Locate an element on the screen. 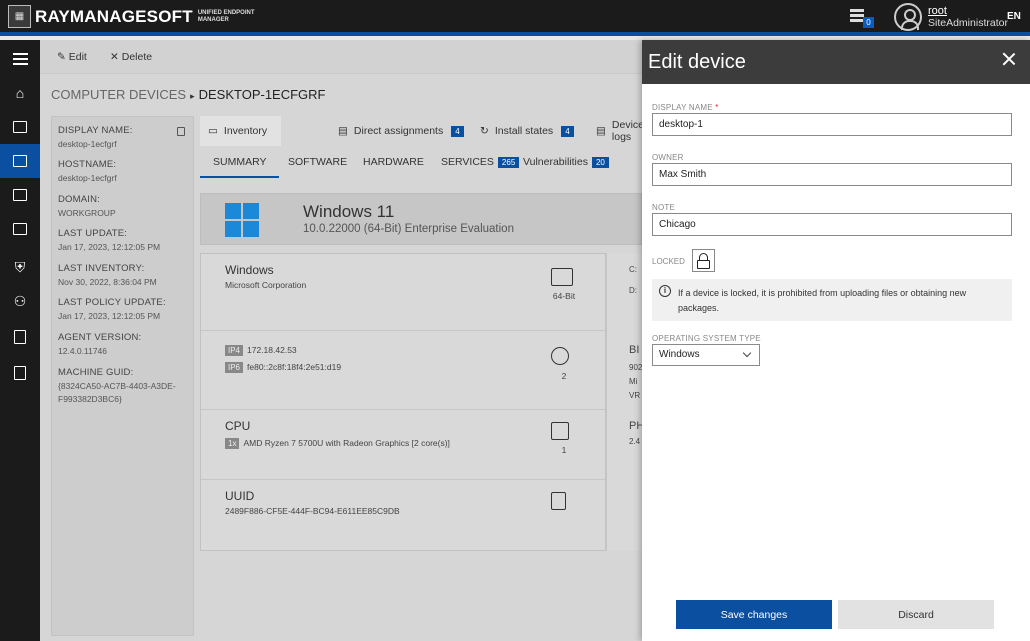 The image size is (1030, 641). summary-right-column-clipped: C: D: BI 902 Mi VR PH 2.4 is located at coordinates (625, 402).